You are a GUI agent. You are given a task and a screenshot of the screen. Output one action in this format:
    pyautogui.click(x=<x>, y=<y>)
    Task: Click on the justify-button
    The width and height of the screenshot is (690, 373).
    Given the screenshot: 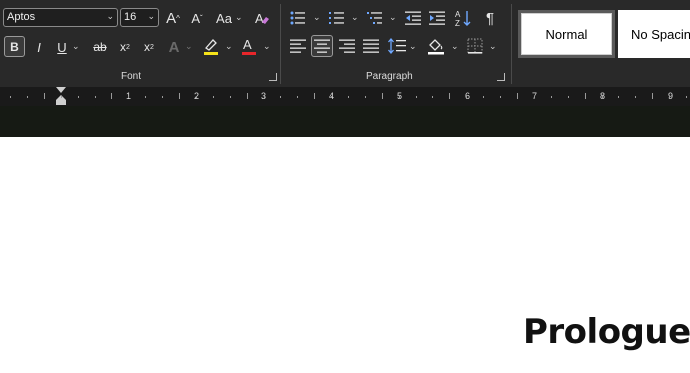 What is the action you would take?
    pyautogui.click(x=371, y=46)
    